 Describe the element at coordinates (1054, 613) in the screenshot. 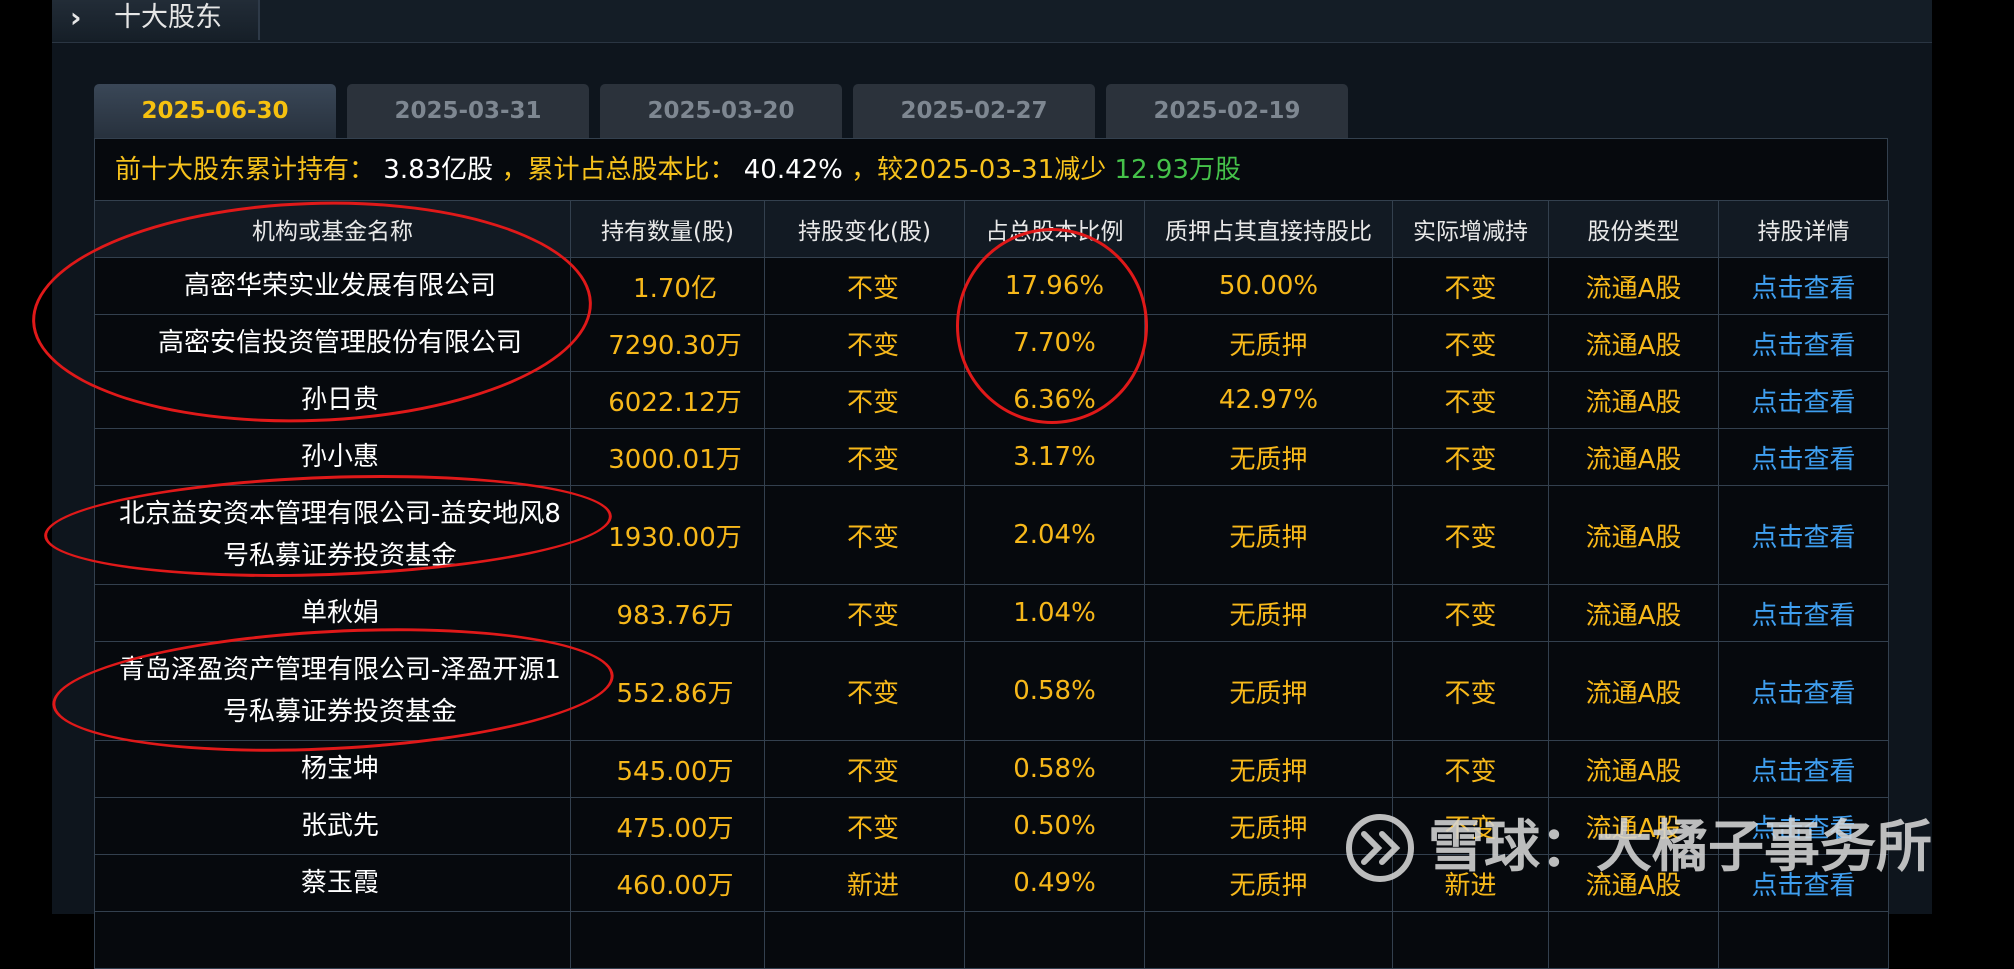

I see `share-ratio: 1.04%` at that location.